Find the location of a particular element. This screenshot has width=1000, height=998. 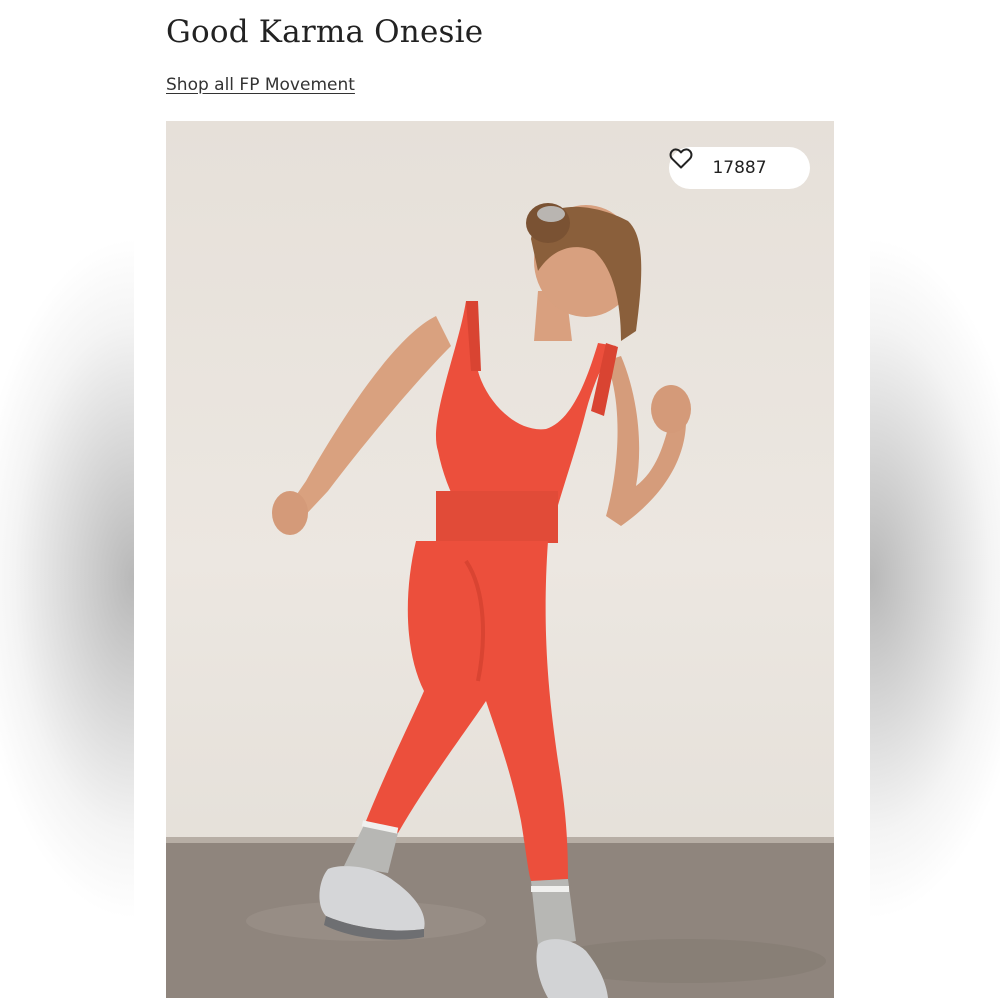

like-button: 17887 is located at coordinates (739, 168).